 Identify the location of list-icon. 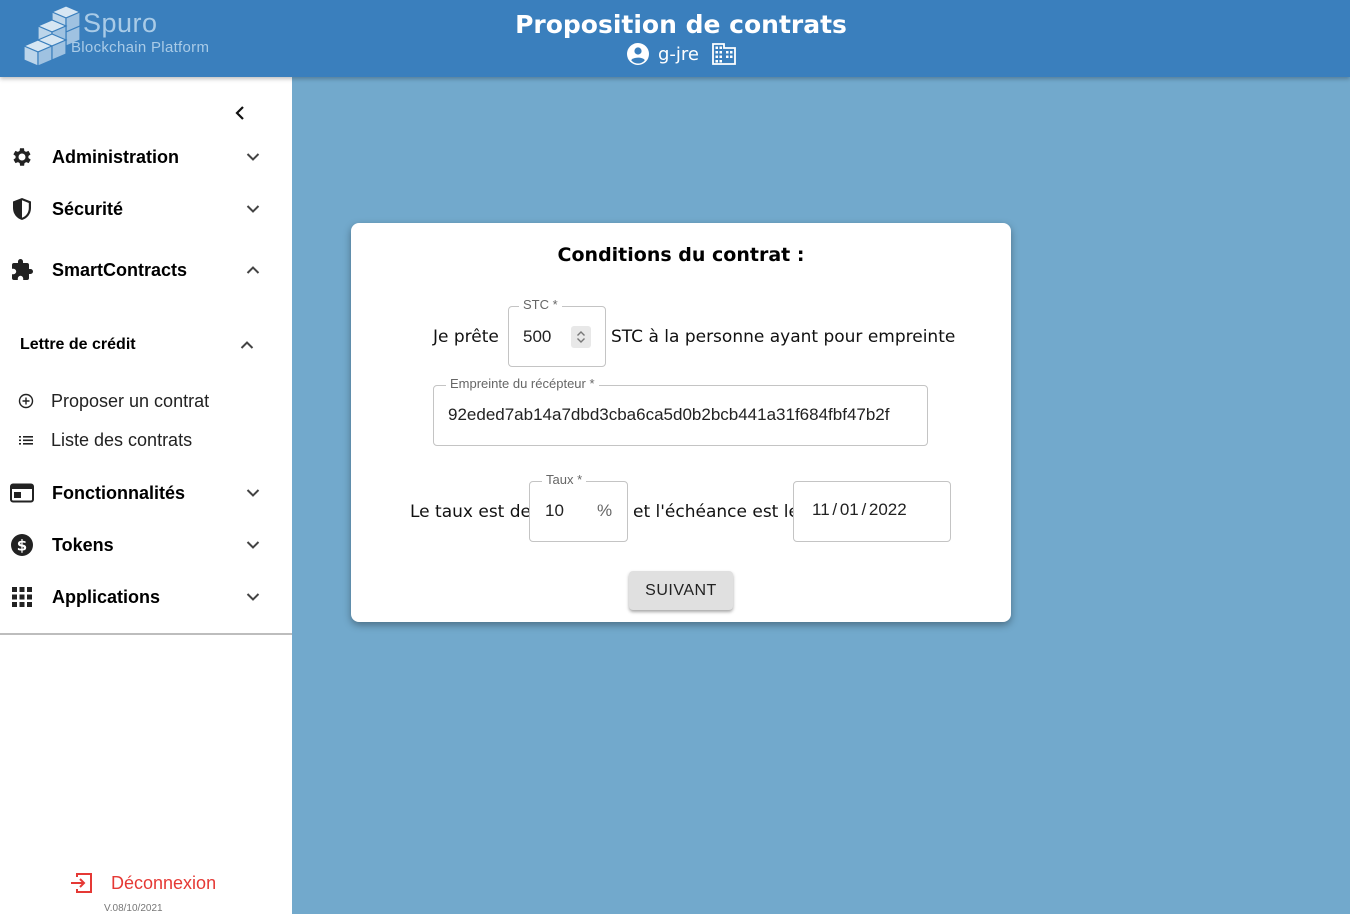
(26, 440).